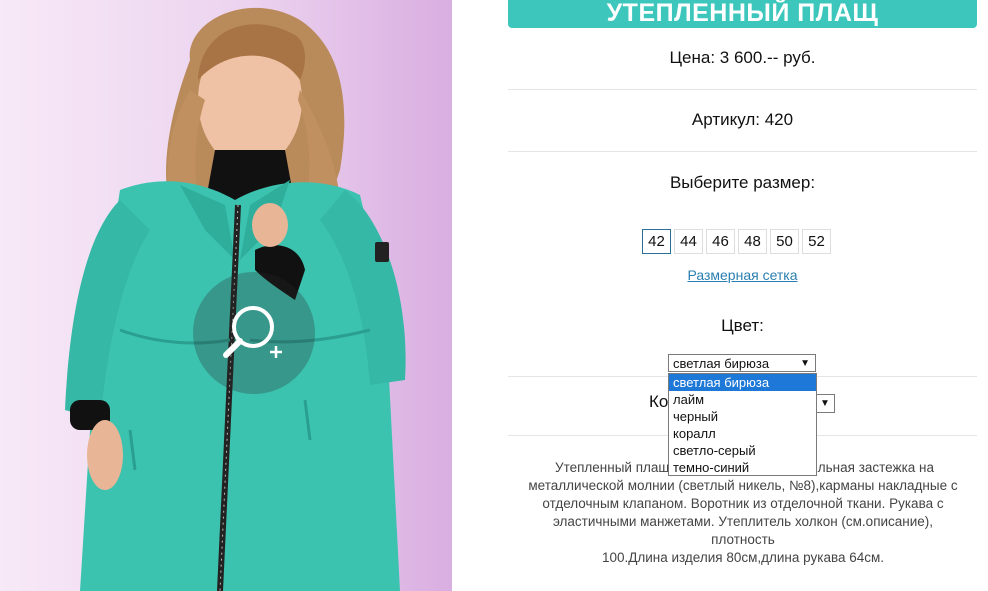 The height and width of the screenshot is (591, 988). I want to click on color-option: черный, so click(742, 416).